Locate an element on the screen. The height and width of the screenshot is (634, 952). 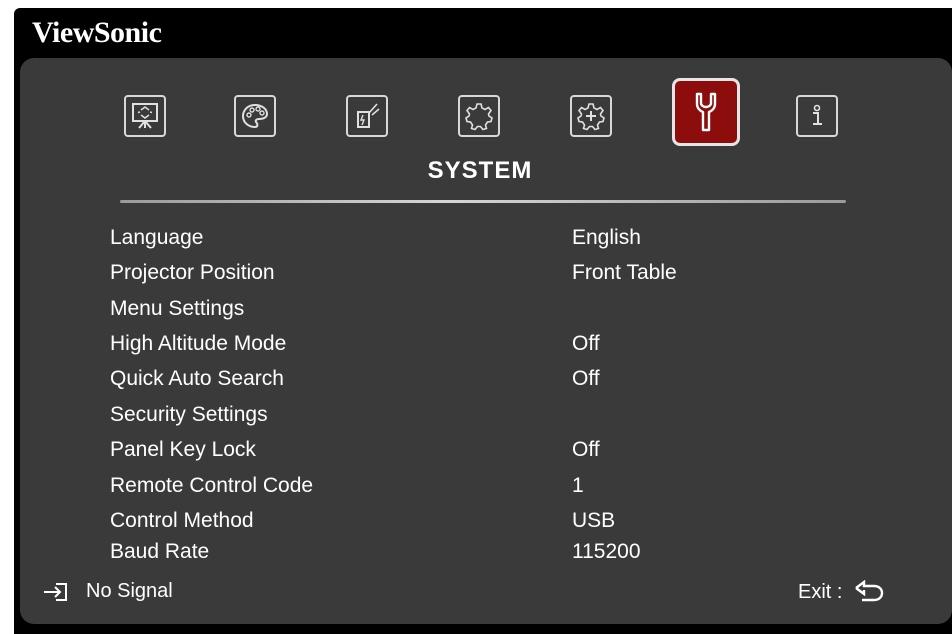
menu-item-high-altitude-mode: High Altitude Mode Off is located at coordinates (490, 347).